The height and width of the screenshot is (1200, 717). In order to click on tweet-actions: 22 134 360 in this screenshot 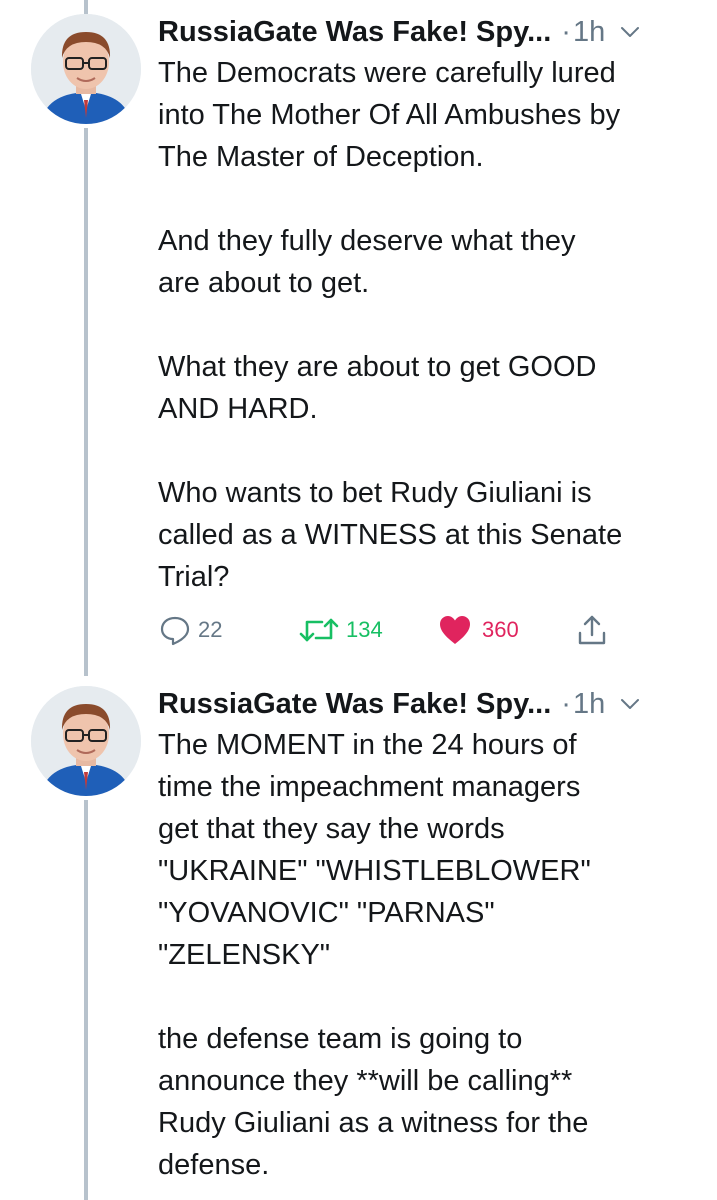, I will do `click(418, 630)`.